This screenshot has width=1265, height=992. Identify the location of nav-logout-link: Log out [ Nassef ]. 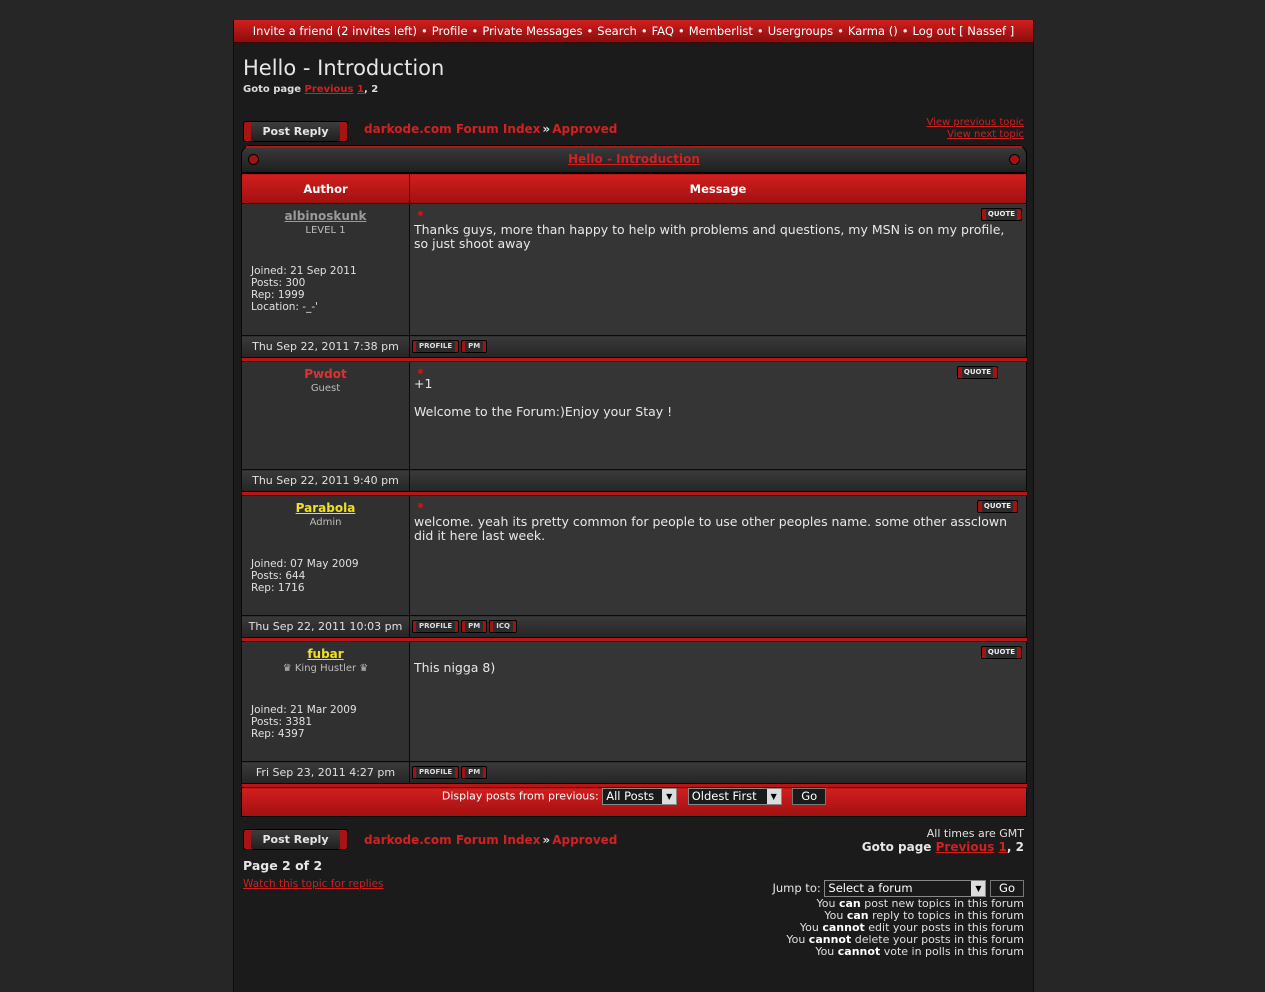
(963, 31).